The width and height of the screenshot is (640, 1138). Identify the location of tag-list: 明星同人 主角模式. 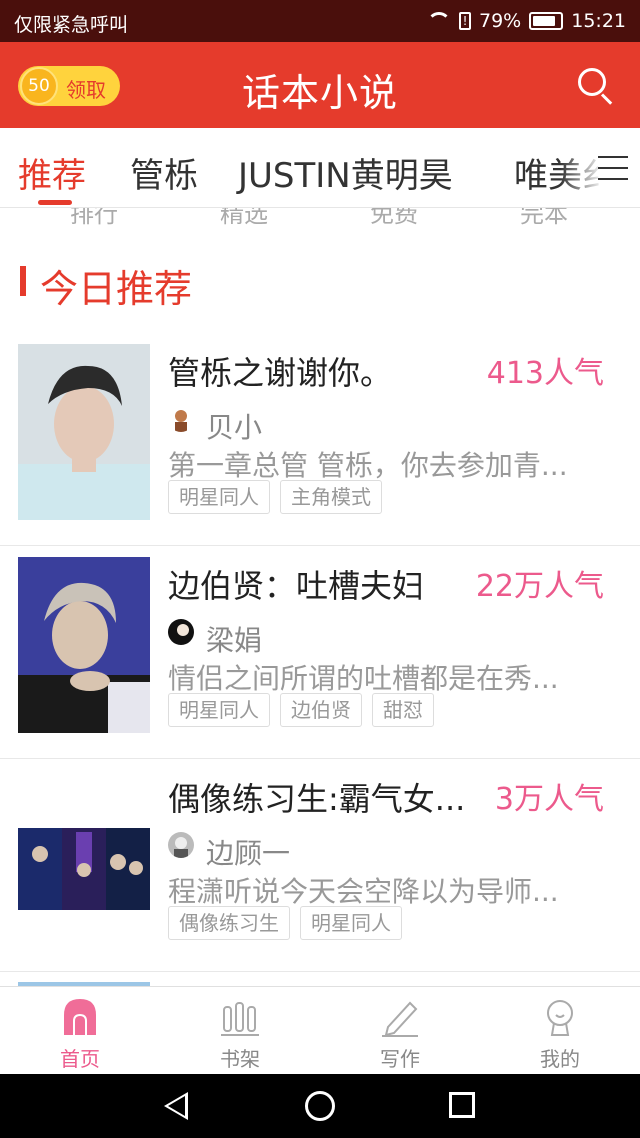
(275, 497).